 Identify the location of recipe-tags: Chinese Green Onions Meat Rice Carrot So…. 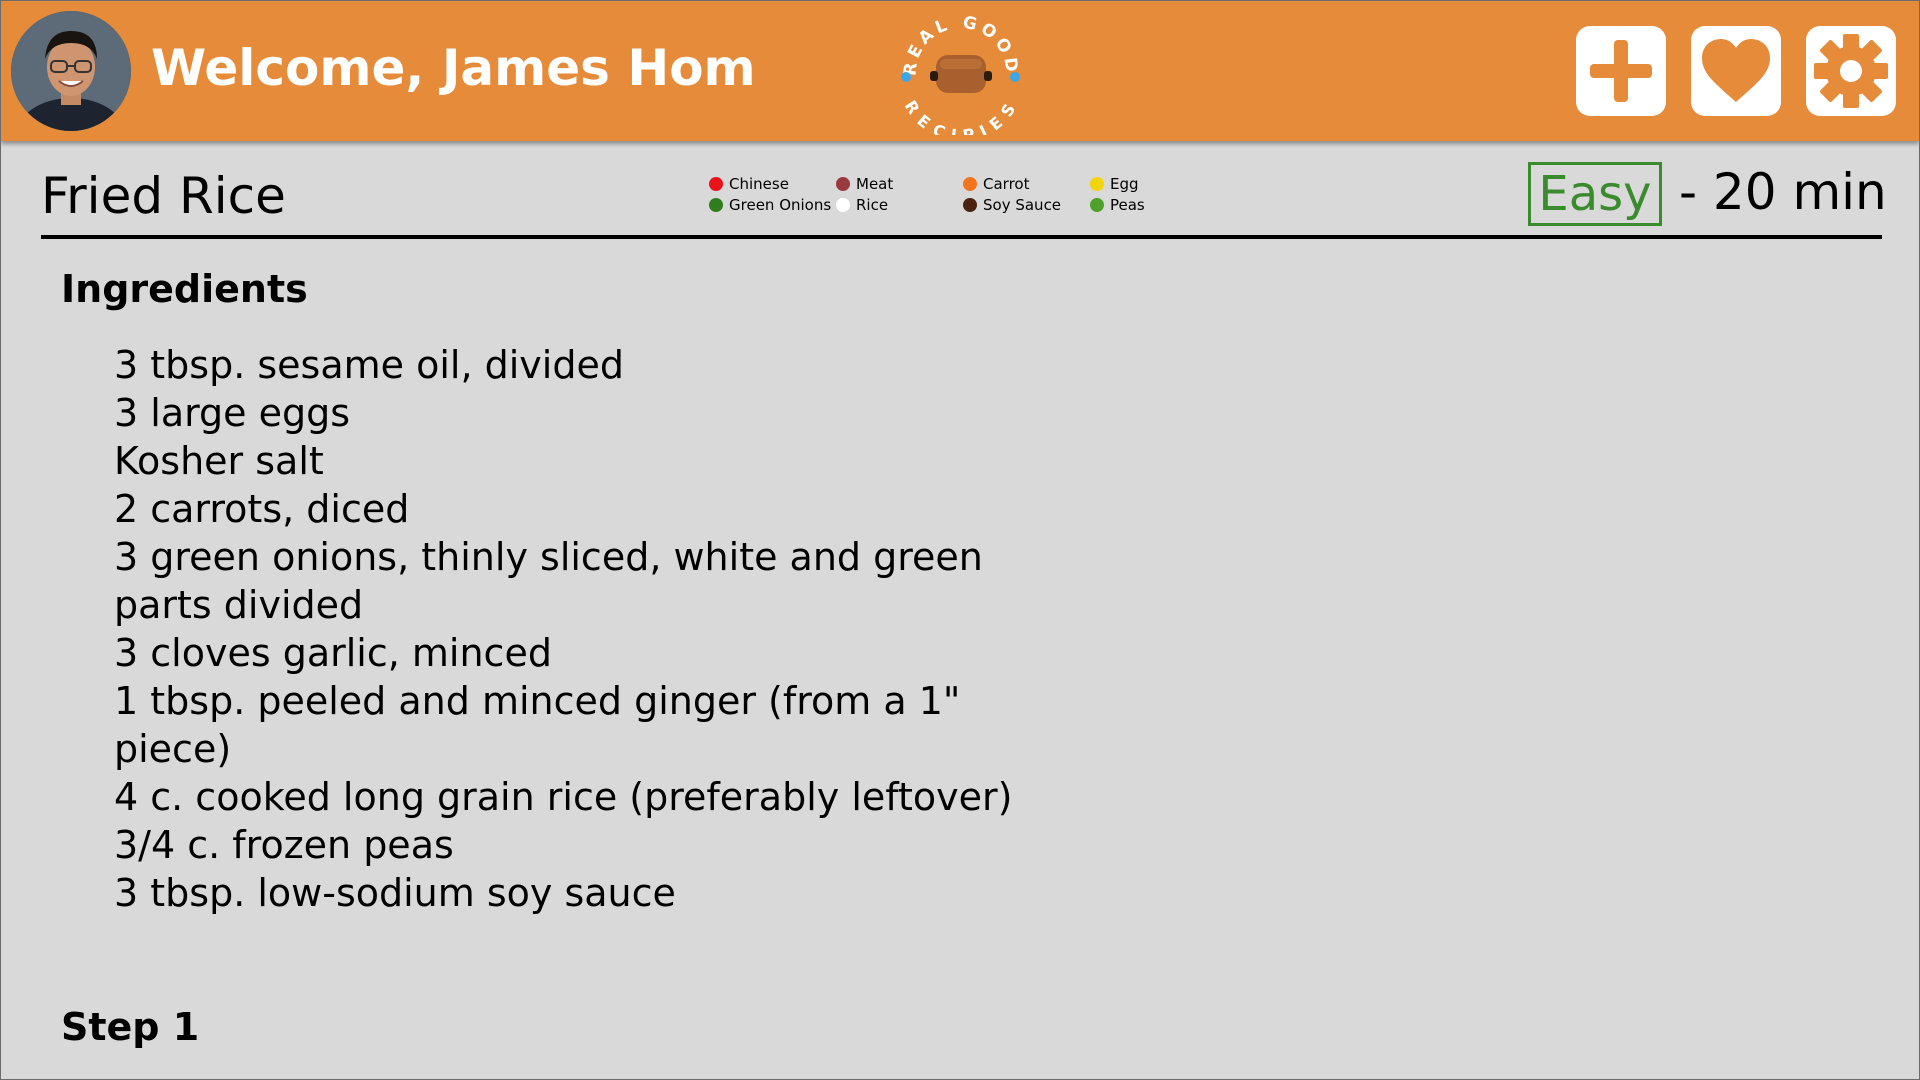
(939, 197).